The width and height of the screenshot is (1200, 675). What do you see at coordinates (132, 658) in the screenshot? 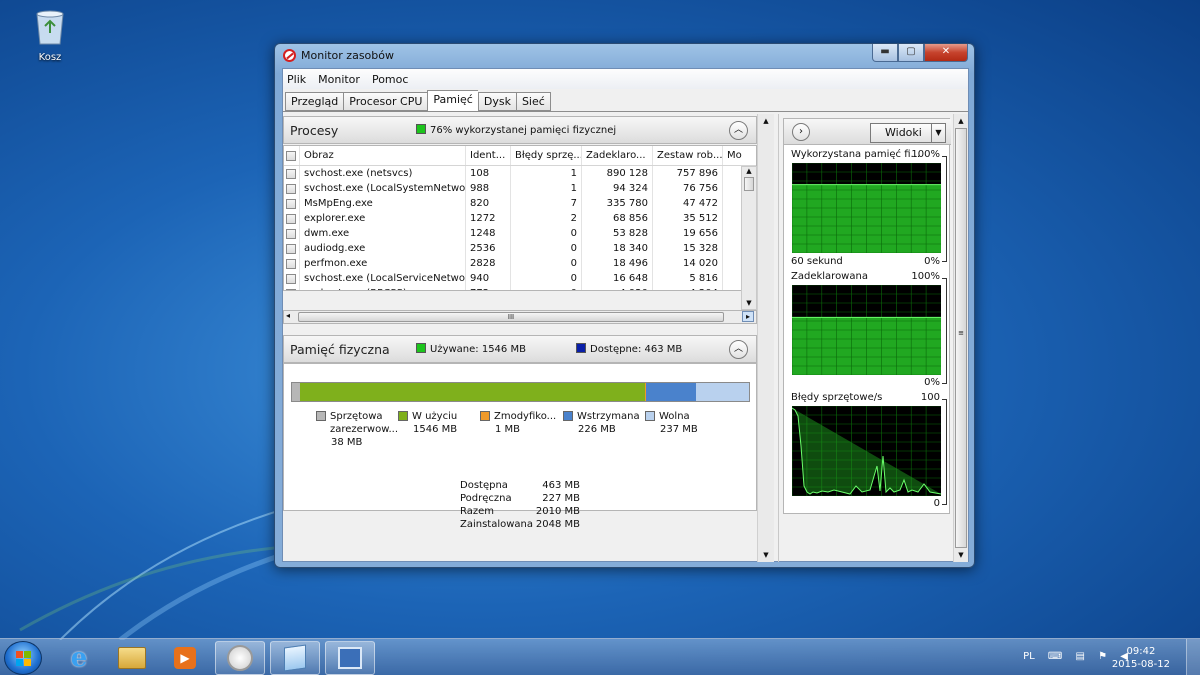
I see `taskbar-explorer` at bounding box center [132, 658].